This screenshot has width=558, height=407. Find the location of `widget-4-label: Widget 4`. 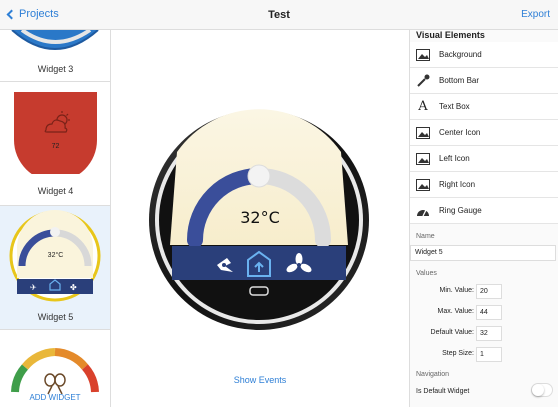

widget-4-label: Widget 4 is located at coordinates (55, 191).